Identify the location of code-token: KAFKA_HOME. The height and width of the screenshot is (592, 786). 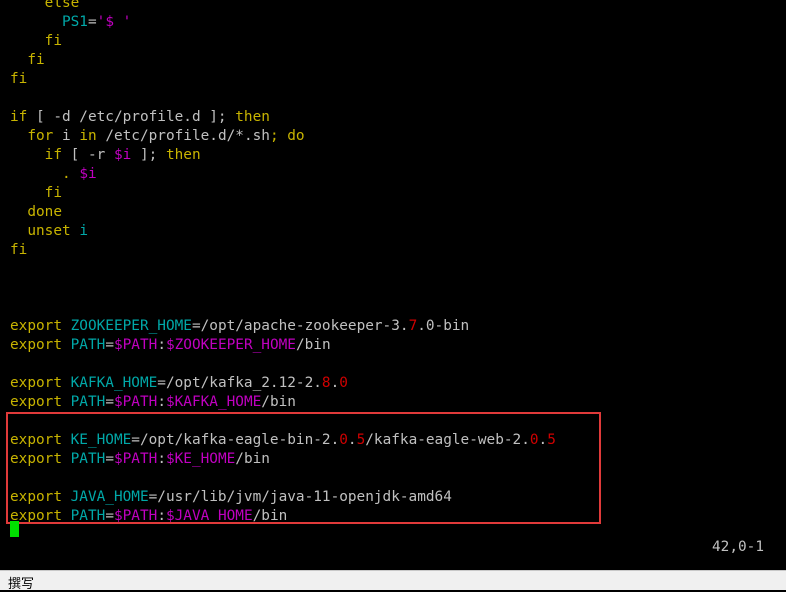
(109, 383).